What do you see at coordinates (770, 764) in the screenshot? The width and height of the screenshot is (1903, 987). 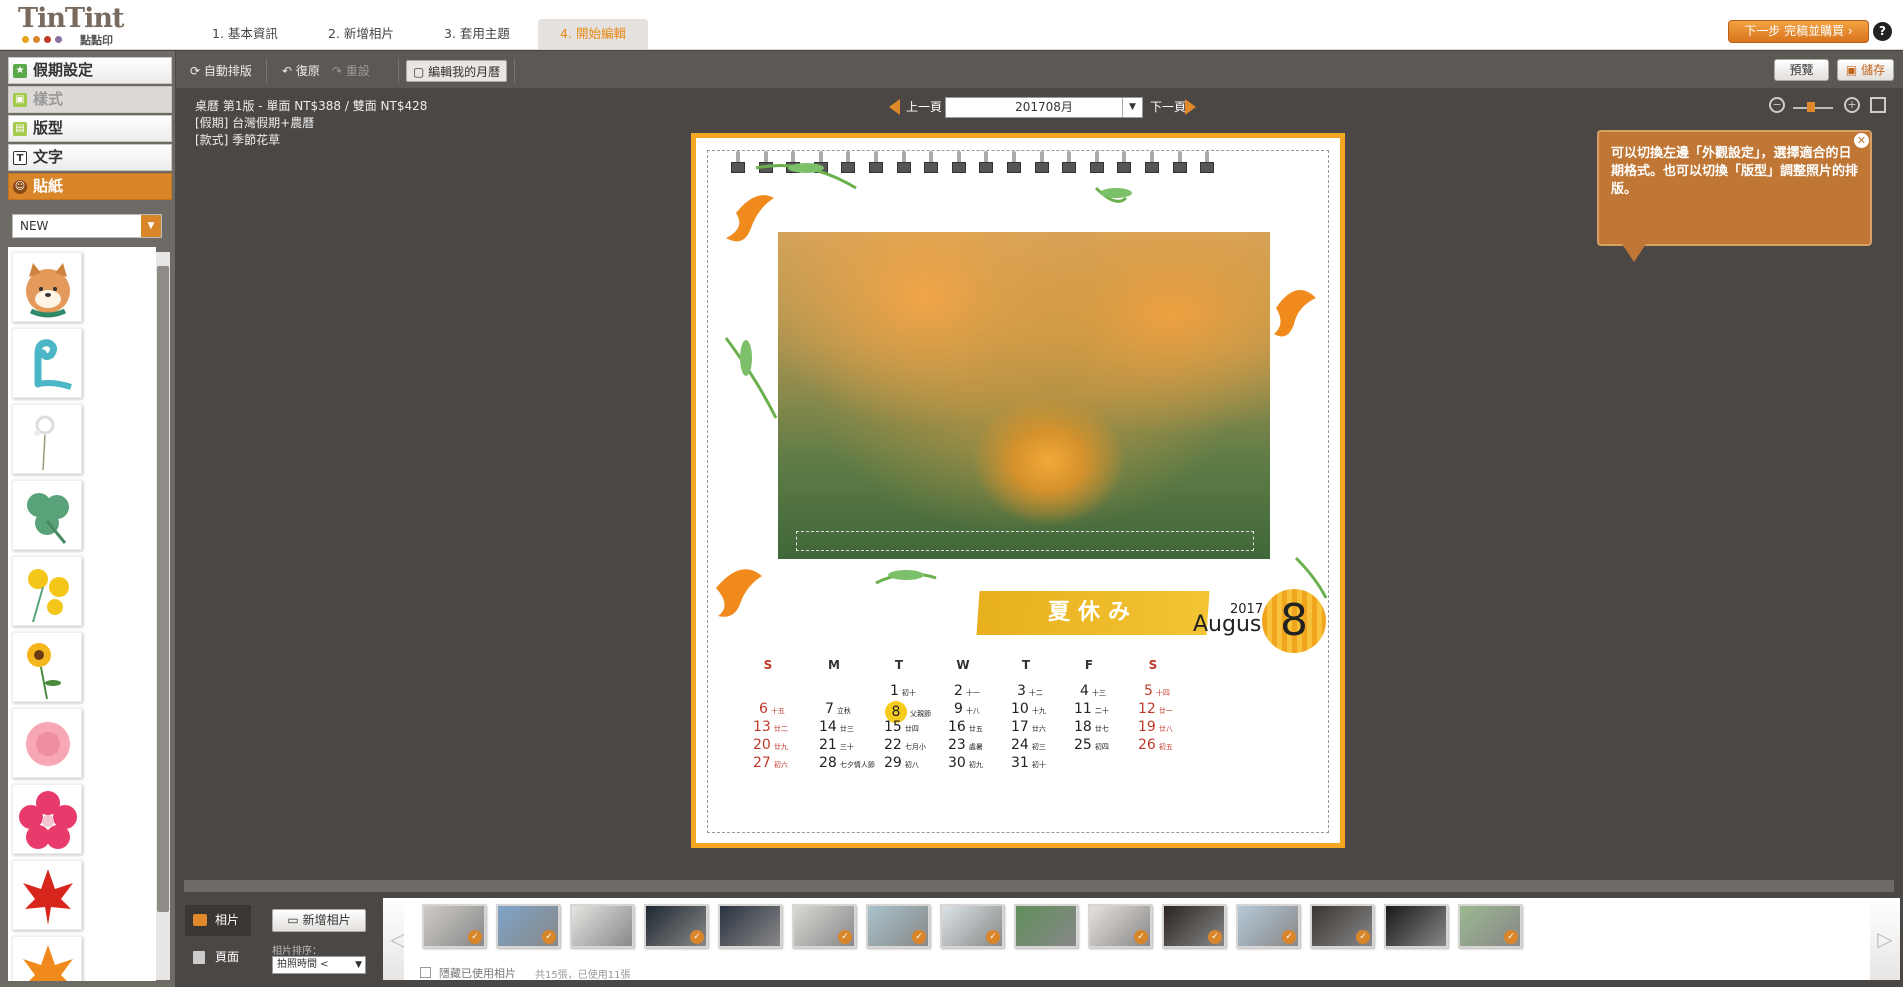 I see `calendar-day: 27 初六` at bounding box center [770, 764].